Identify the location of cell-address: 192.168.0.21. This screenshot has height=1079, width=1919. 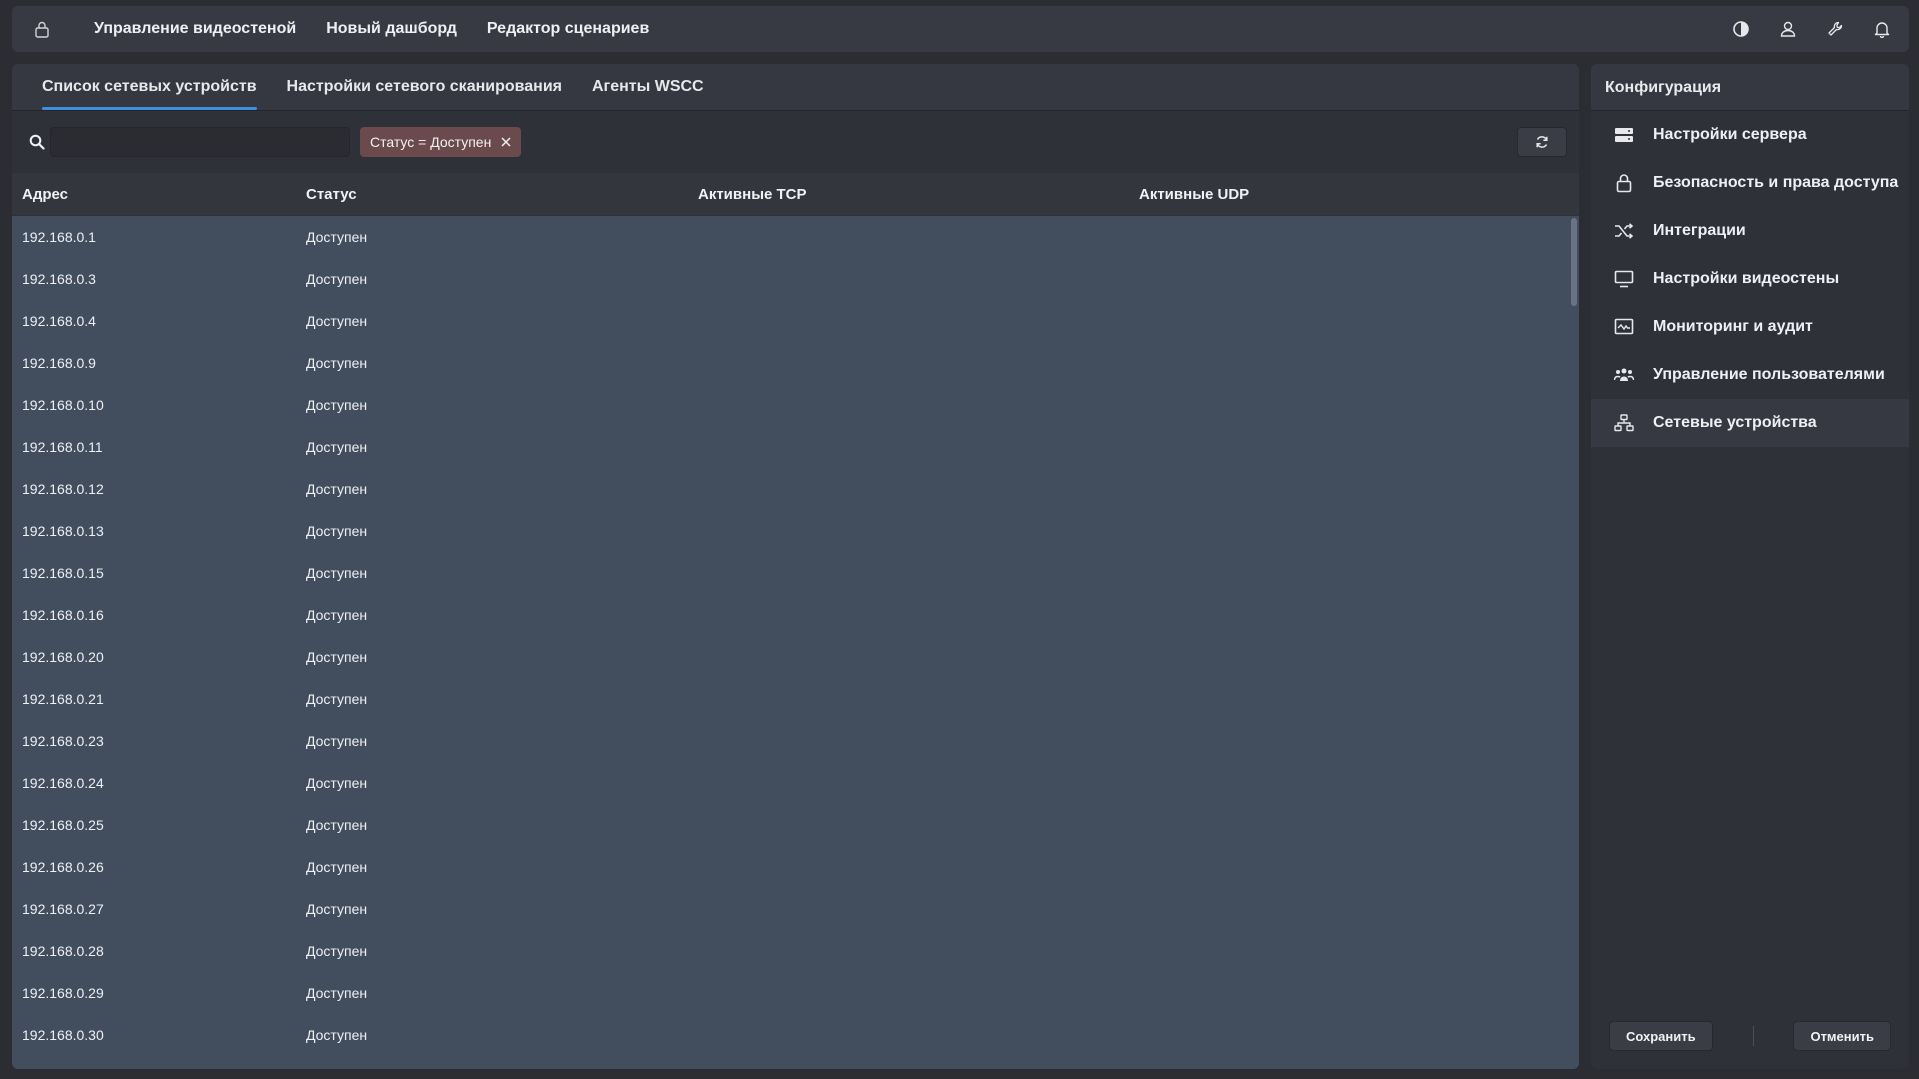
(63, 699).